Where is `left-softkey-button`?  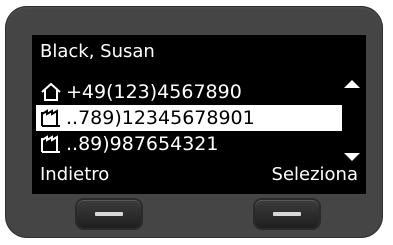
left-softkey-button is located at coordinates (109, 214).